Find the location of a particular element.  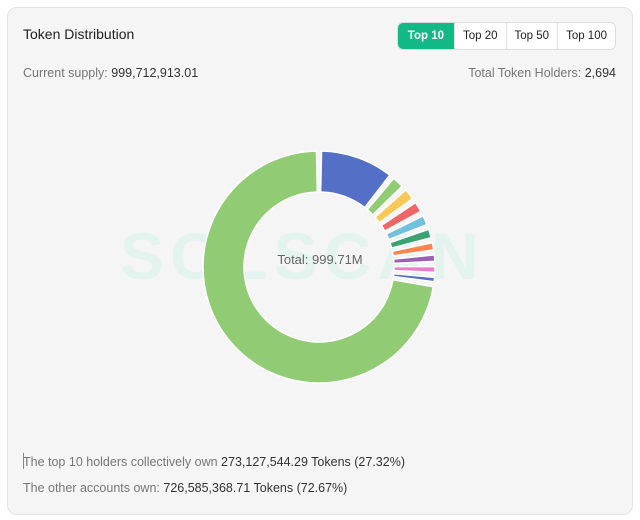

donut-center-value: 999.71M is located at coordinates (337, 259).